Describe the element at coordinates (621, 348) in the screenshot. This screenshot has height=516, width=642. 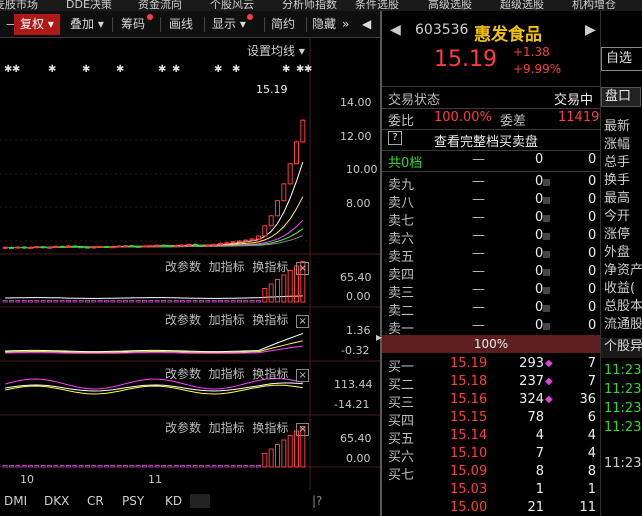
I see `tab-stock-alerts: 个股异` at that location.